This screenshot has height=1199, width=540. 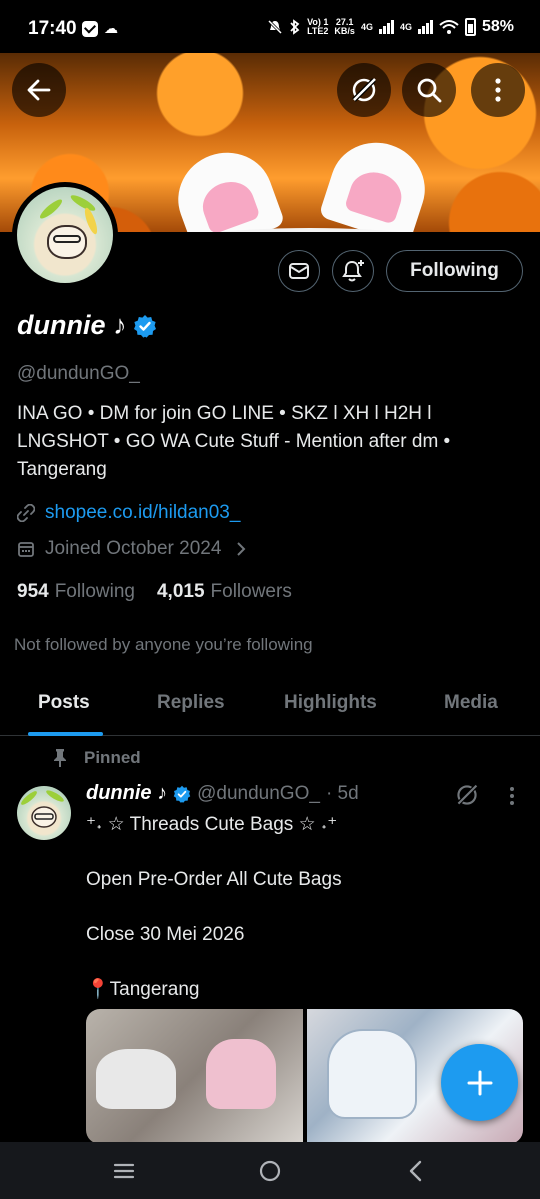 What do you see at coordinates (124, 1171) in the screenshot?
I see `recent-apps-icon` at bounding box center [124, 1171].